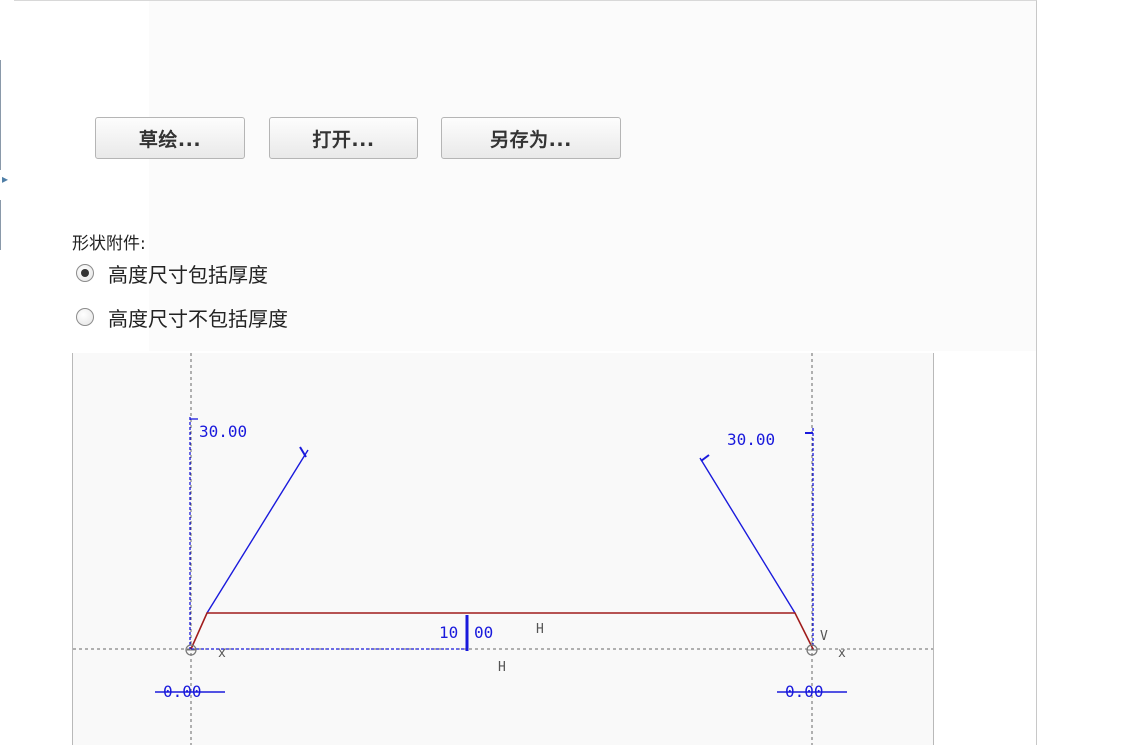 This screenshot has height=745, width=1124. What do you see at coordinates (483, 632) in the screenshot?
I see `thickness-dimension-decimal: 00` at bounding box center [483, 632].